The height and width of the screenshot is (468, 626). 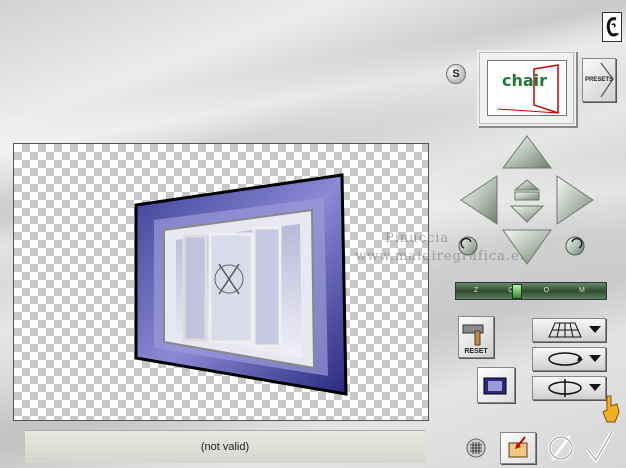 I want to click on move-down-icon, so click(x=527, y=214).